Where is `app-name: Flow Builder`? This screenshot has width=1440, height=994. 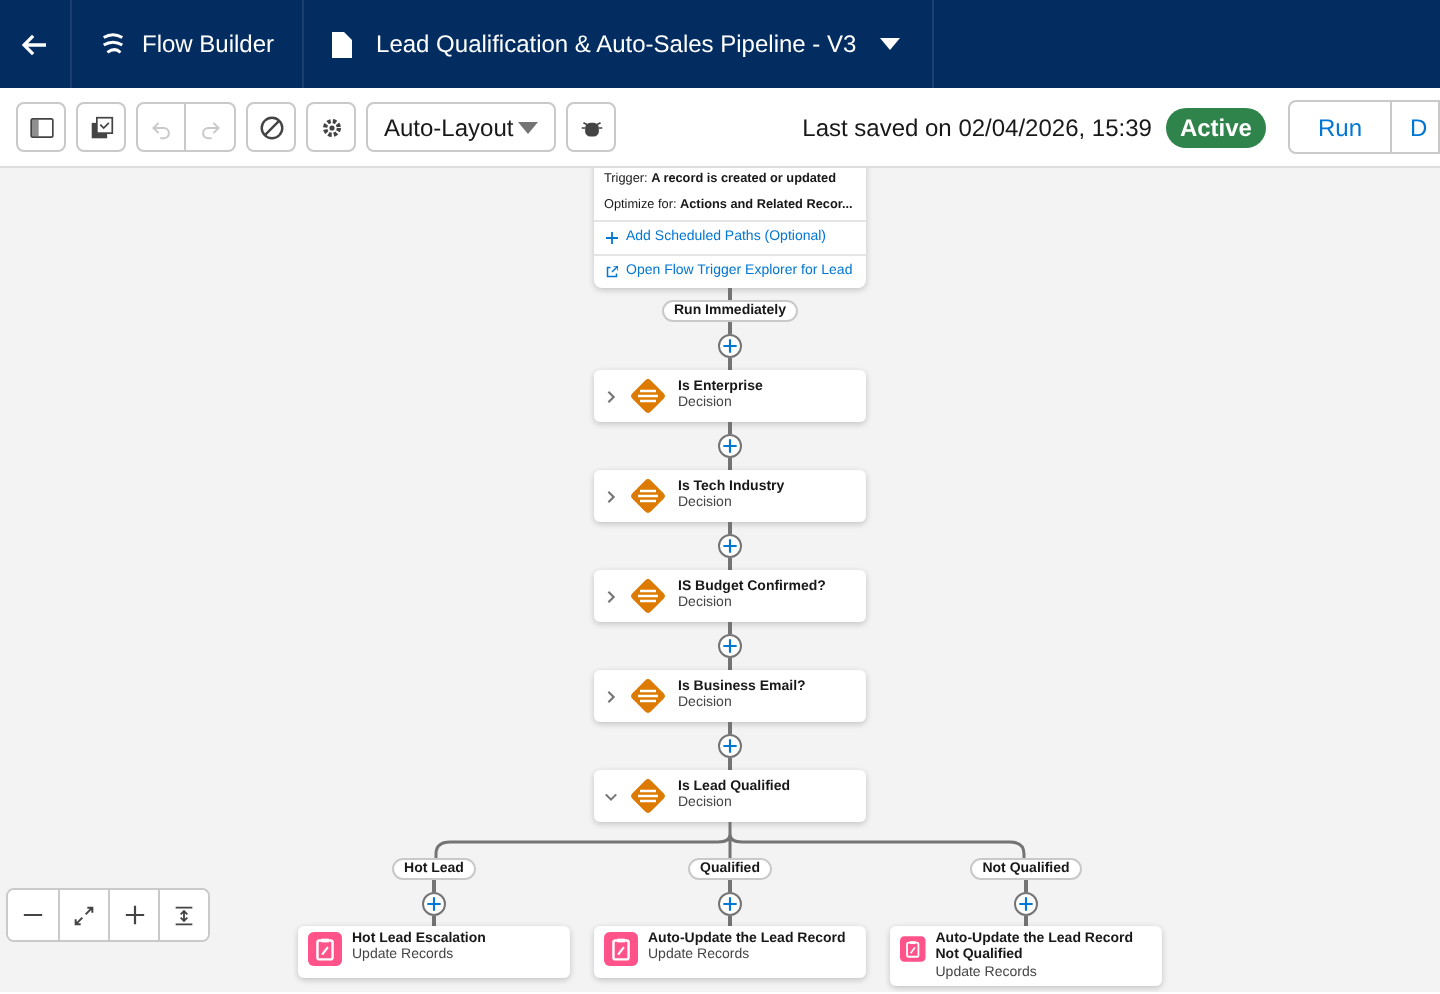 app-name: Flow Builder is located at coordinates (208, 44).